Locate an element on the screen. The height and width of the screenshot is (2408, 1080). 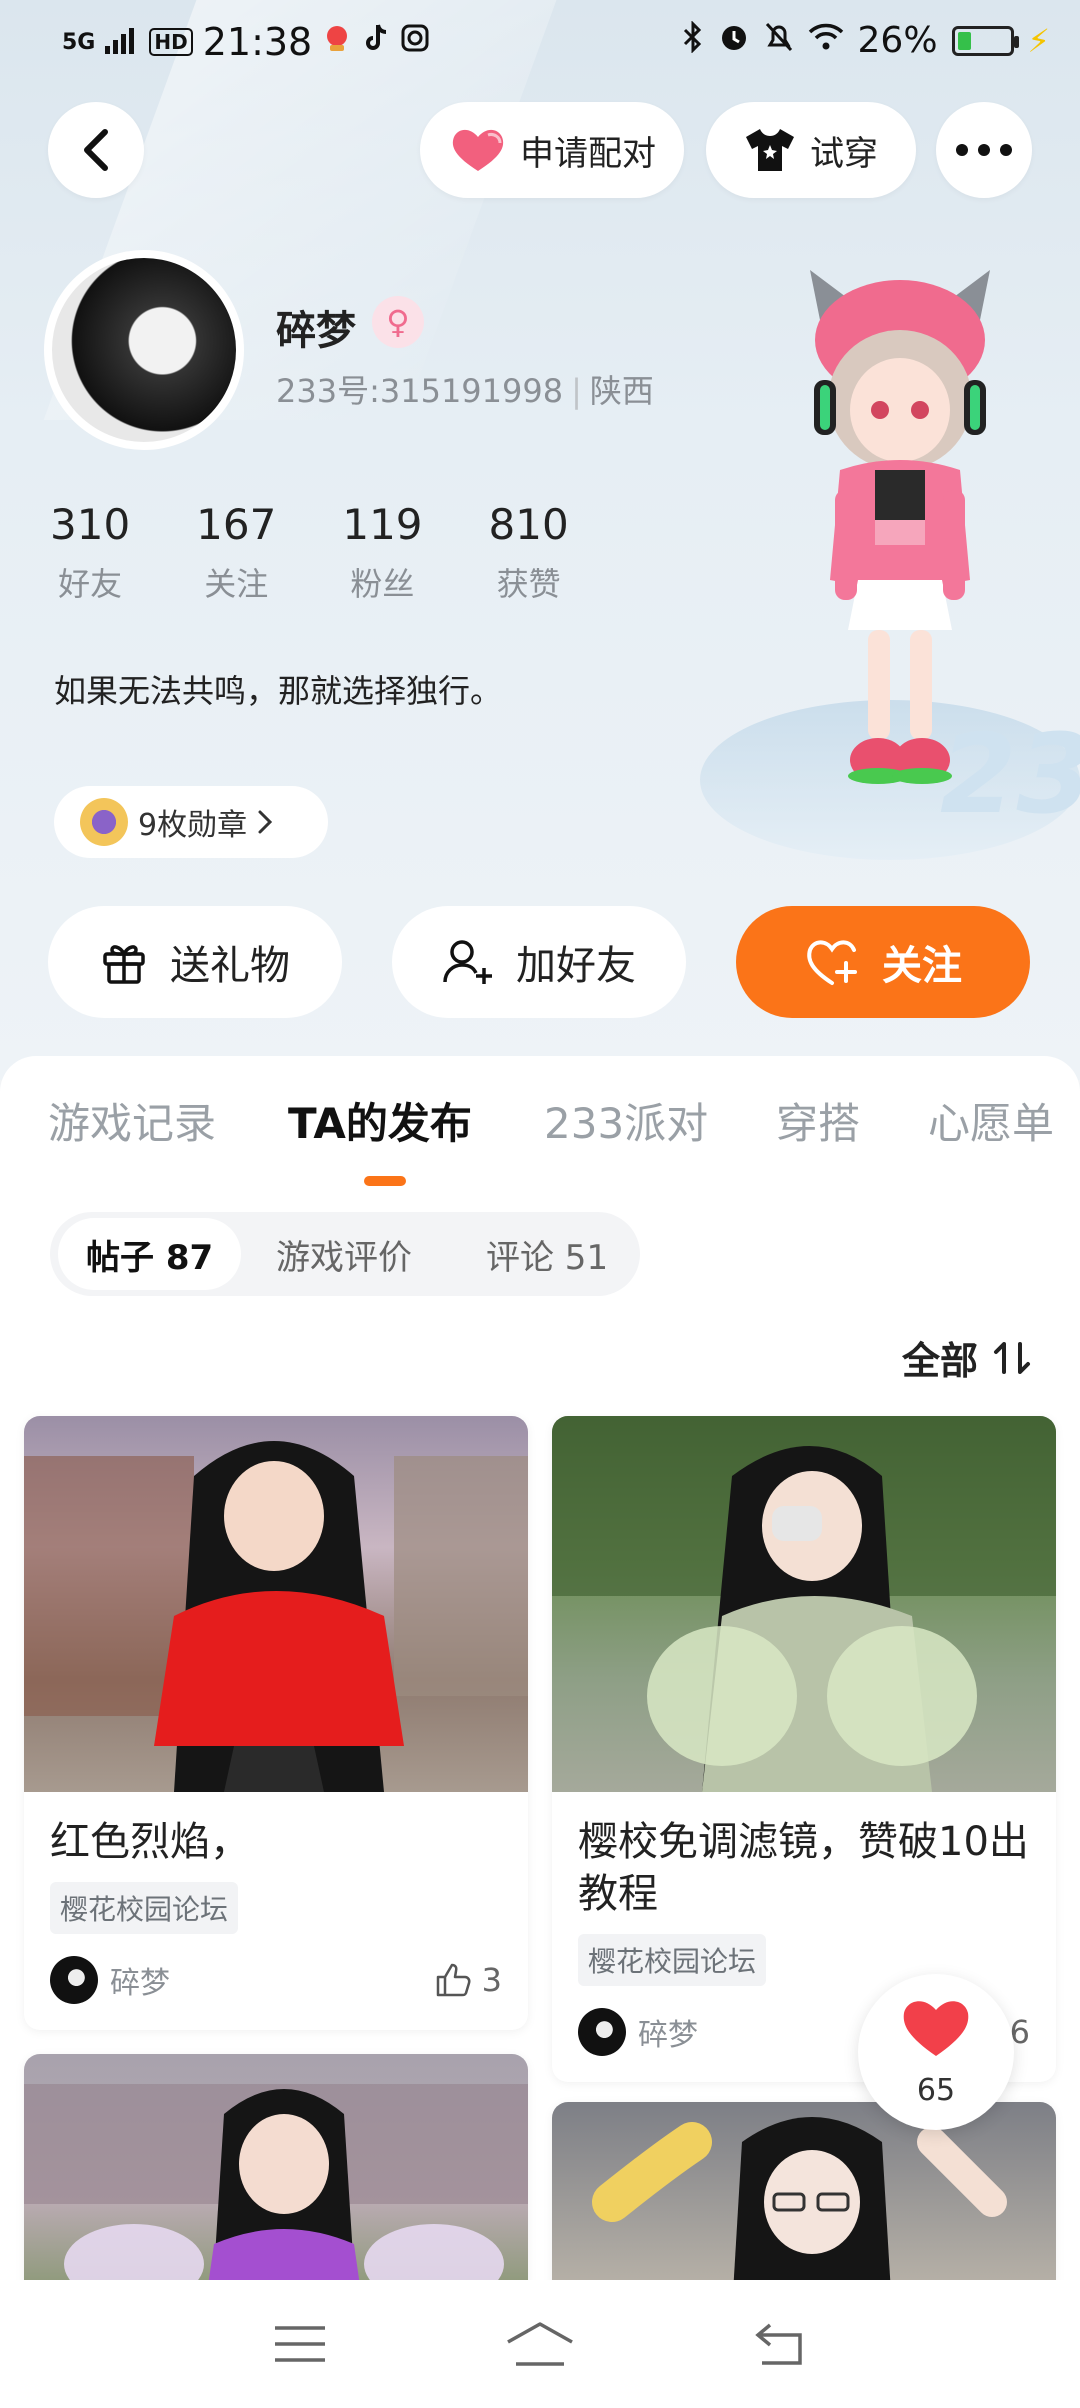
stat-number: 167 is located at coordinates (236, 524).